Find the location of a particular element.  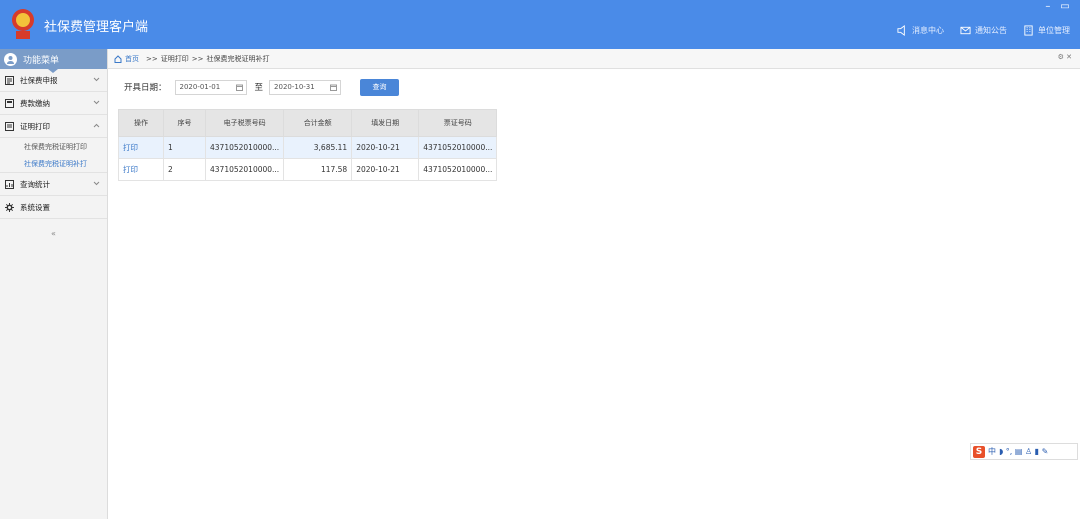

date-filter: 开具日期： 2020-01-01 至 2020-10-31 查询 is located at coordinates (262, 87).